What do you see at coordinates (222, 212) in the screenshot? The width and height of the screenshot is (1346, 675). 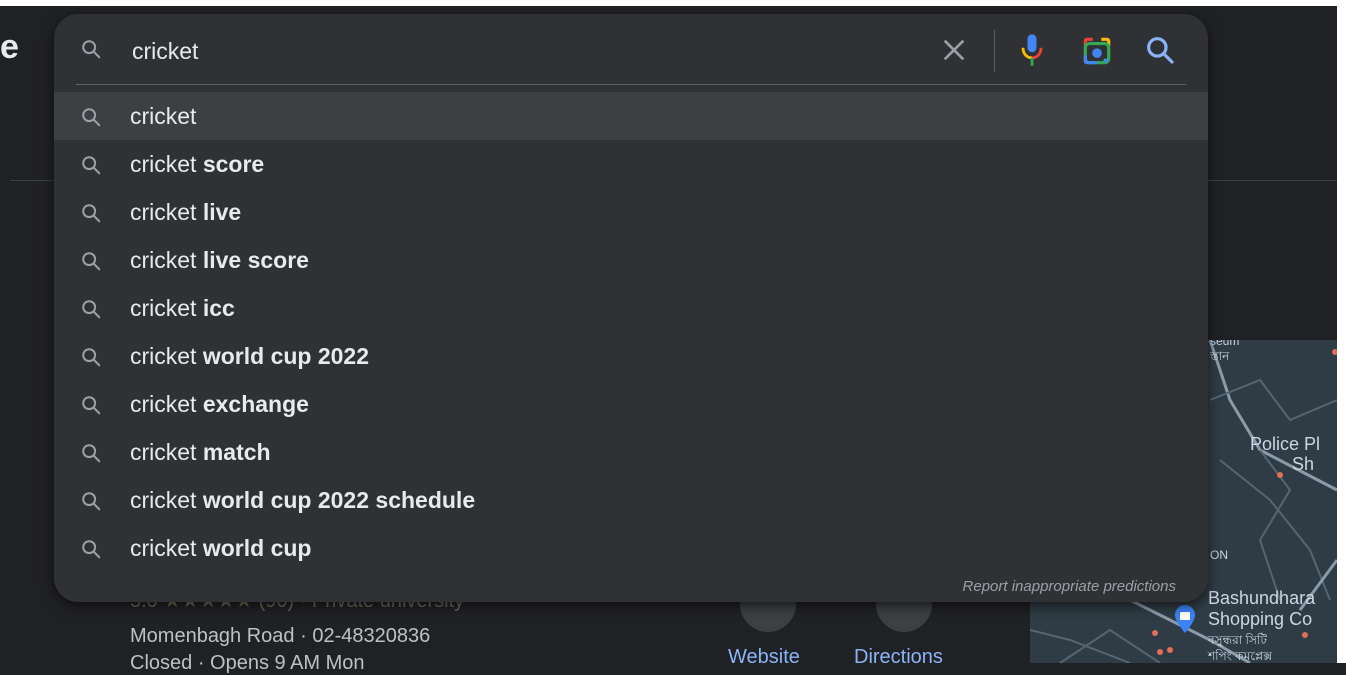 I see `suggestion-completion: live` at bounding box center [222, 212].